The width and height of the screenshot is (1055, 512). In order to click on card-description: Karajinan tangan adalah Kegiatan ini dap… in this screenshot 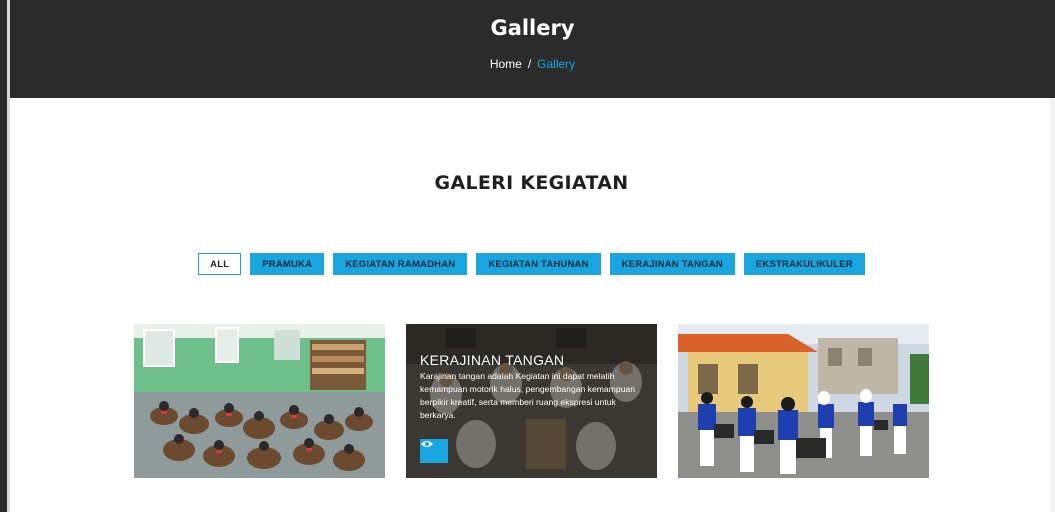, I will do `click(527, 395)`.